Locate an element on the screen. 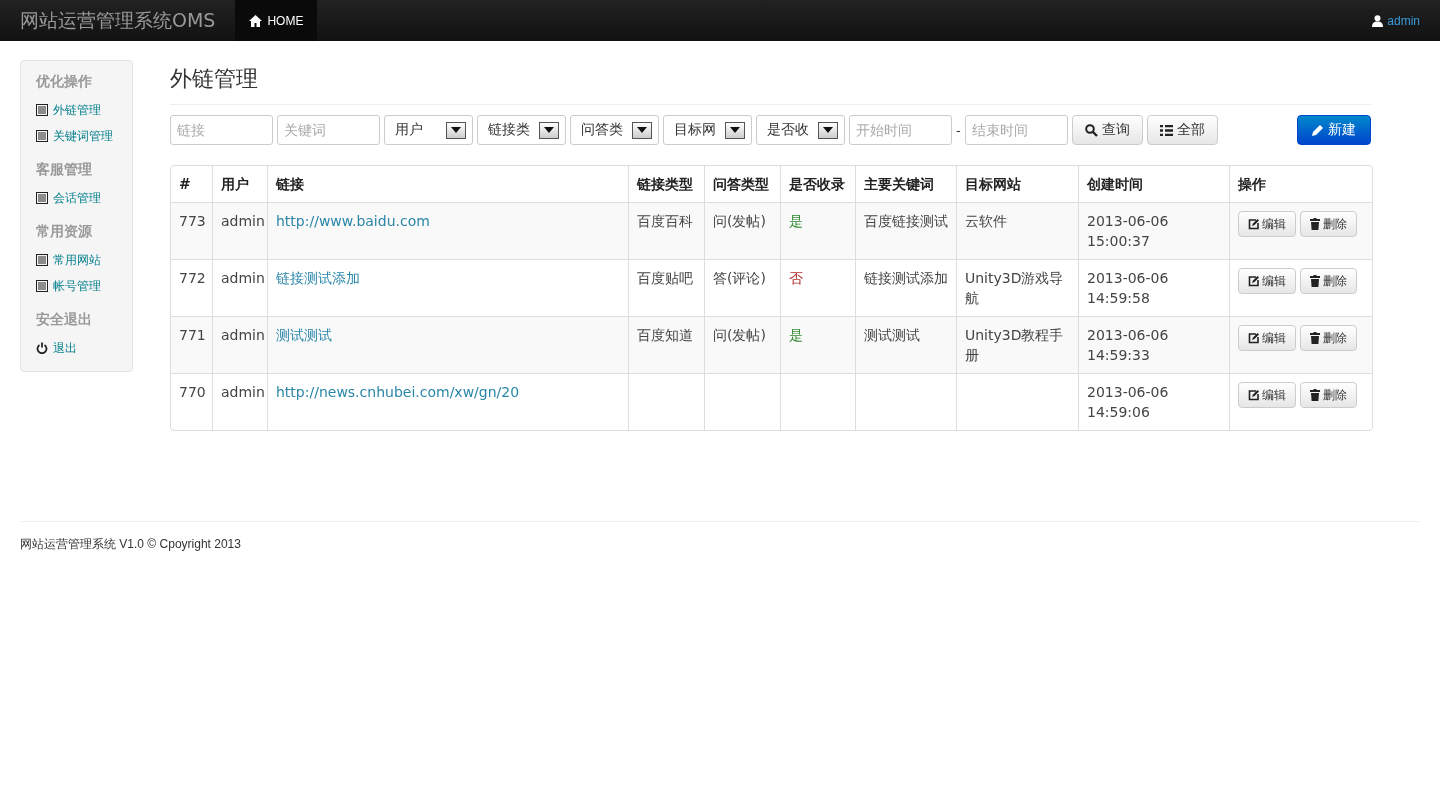  link: http://www.baidu.com is located at coordinates (353, 221).